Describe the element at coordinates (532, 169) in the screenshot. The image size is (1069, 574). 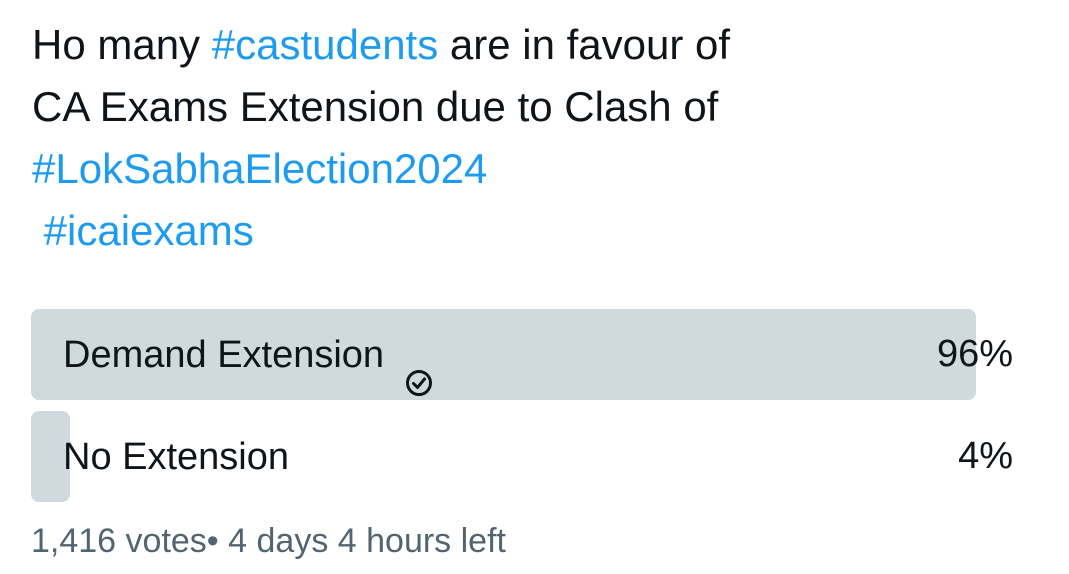
I see `hashtag-link-loksabhaelection2024: #LokSabhaElection2024` at that location.